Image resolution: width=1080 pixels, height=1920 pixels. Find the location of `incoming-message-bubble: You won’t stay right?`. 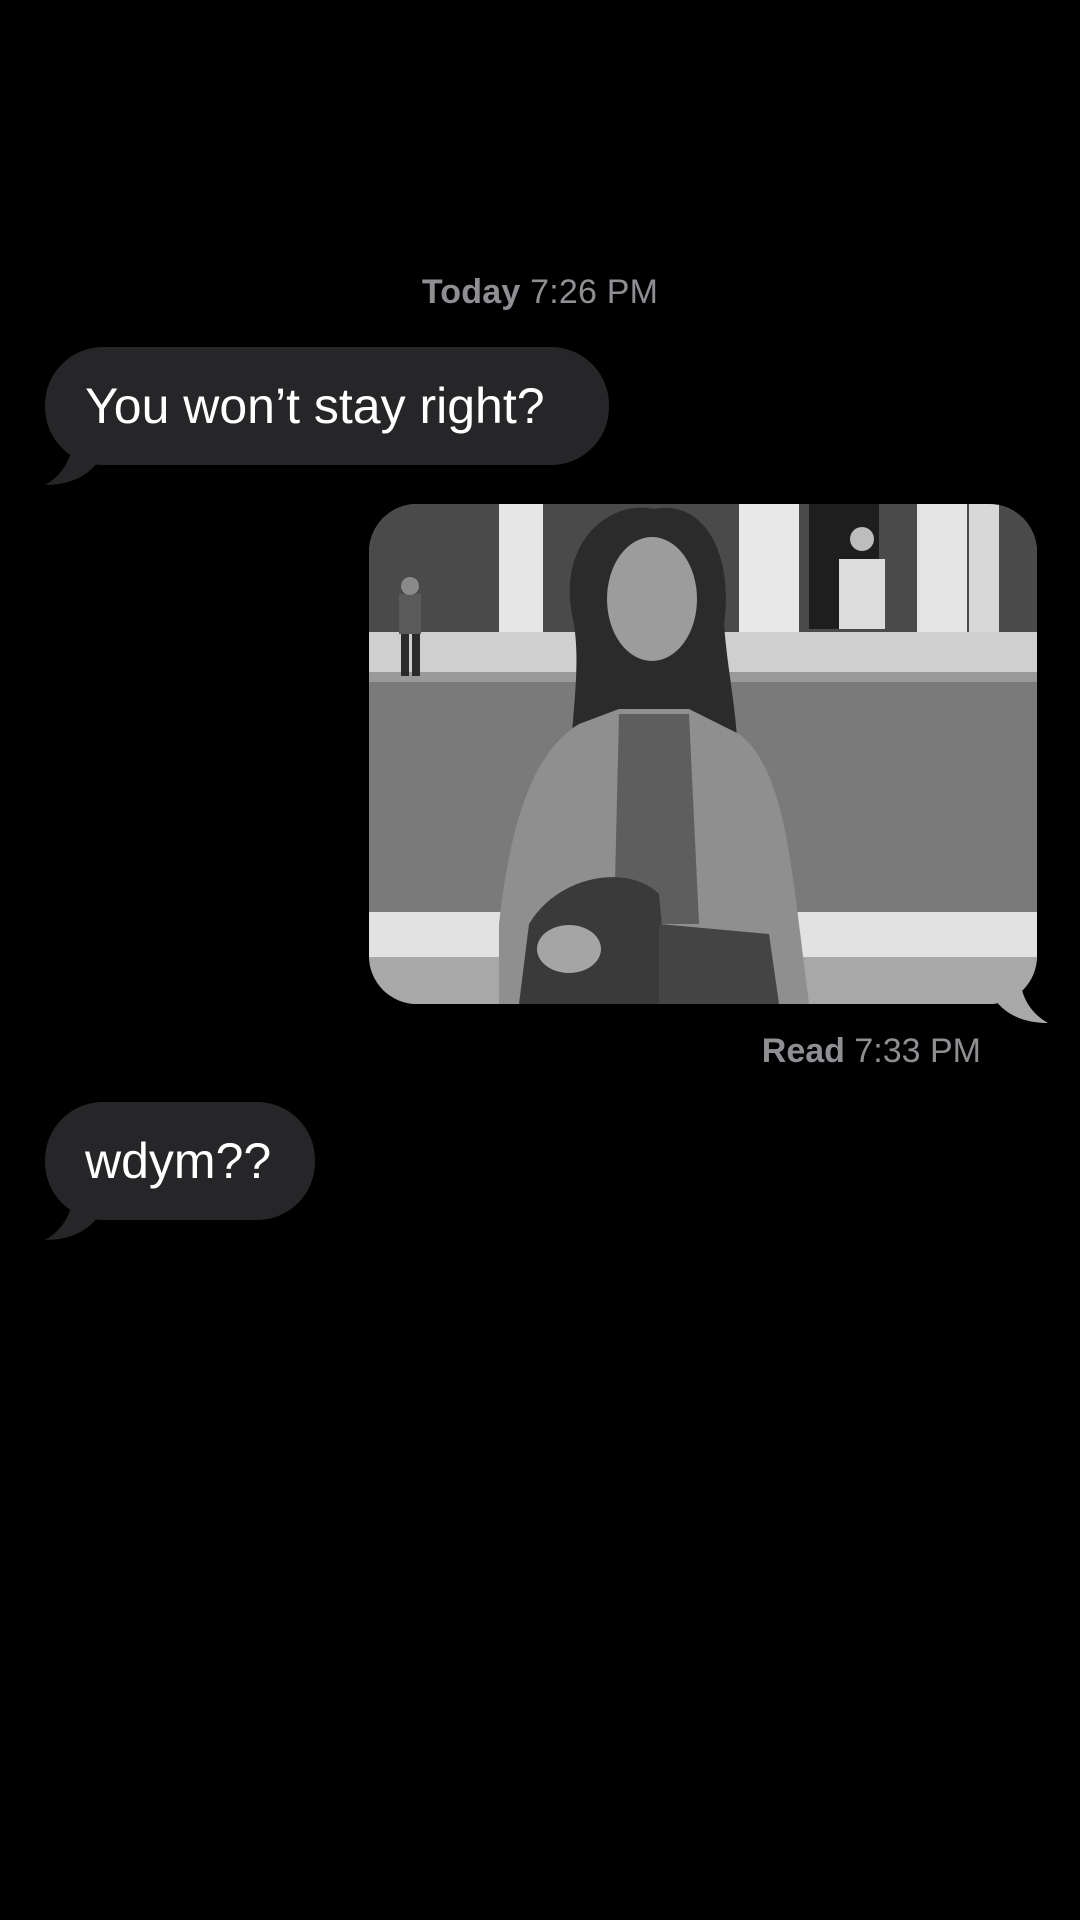

incoming-message-bubble: You won’t stay right? is located at coordinates (327, 416).